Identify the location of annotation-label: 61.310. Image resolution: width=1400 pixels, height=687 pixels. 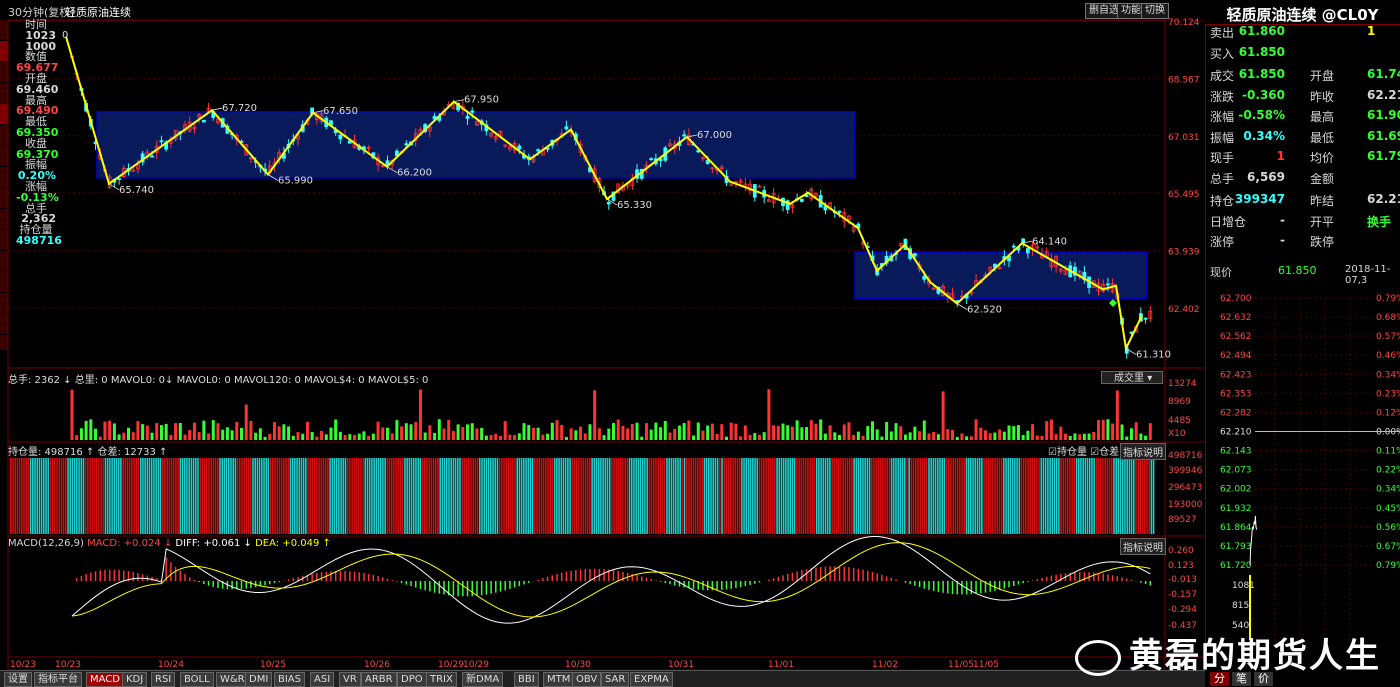
(1153, 354).